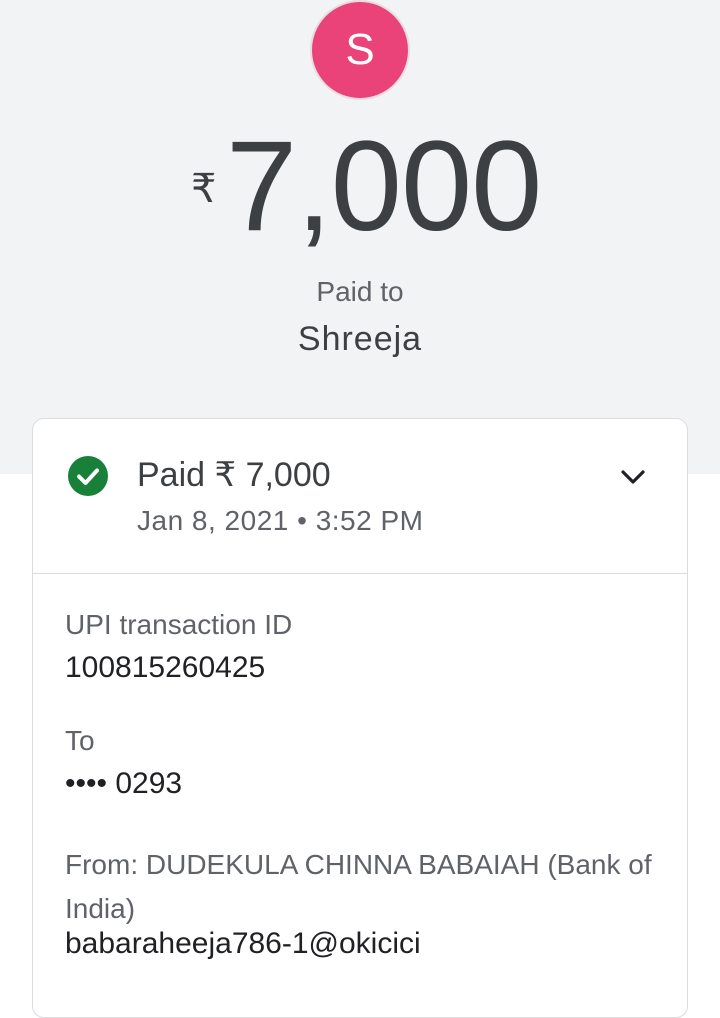 The width and height of the screenshot is (720, 1018). What do you see at coordinates (124, 783) in the screenshot?
I see `to-account-value: •••• 0293` at bounding box center [124, 783].